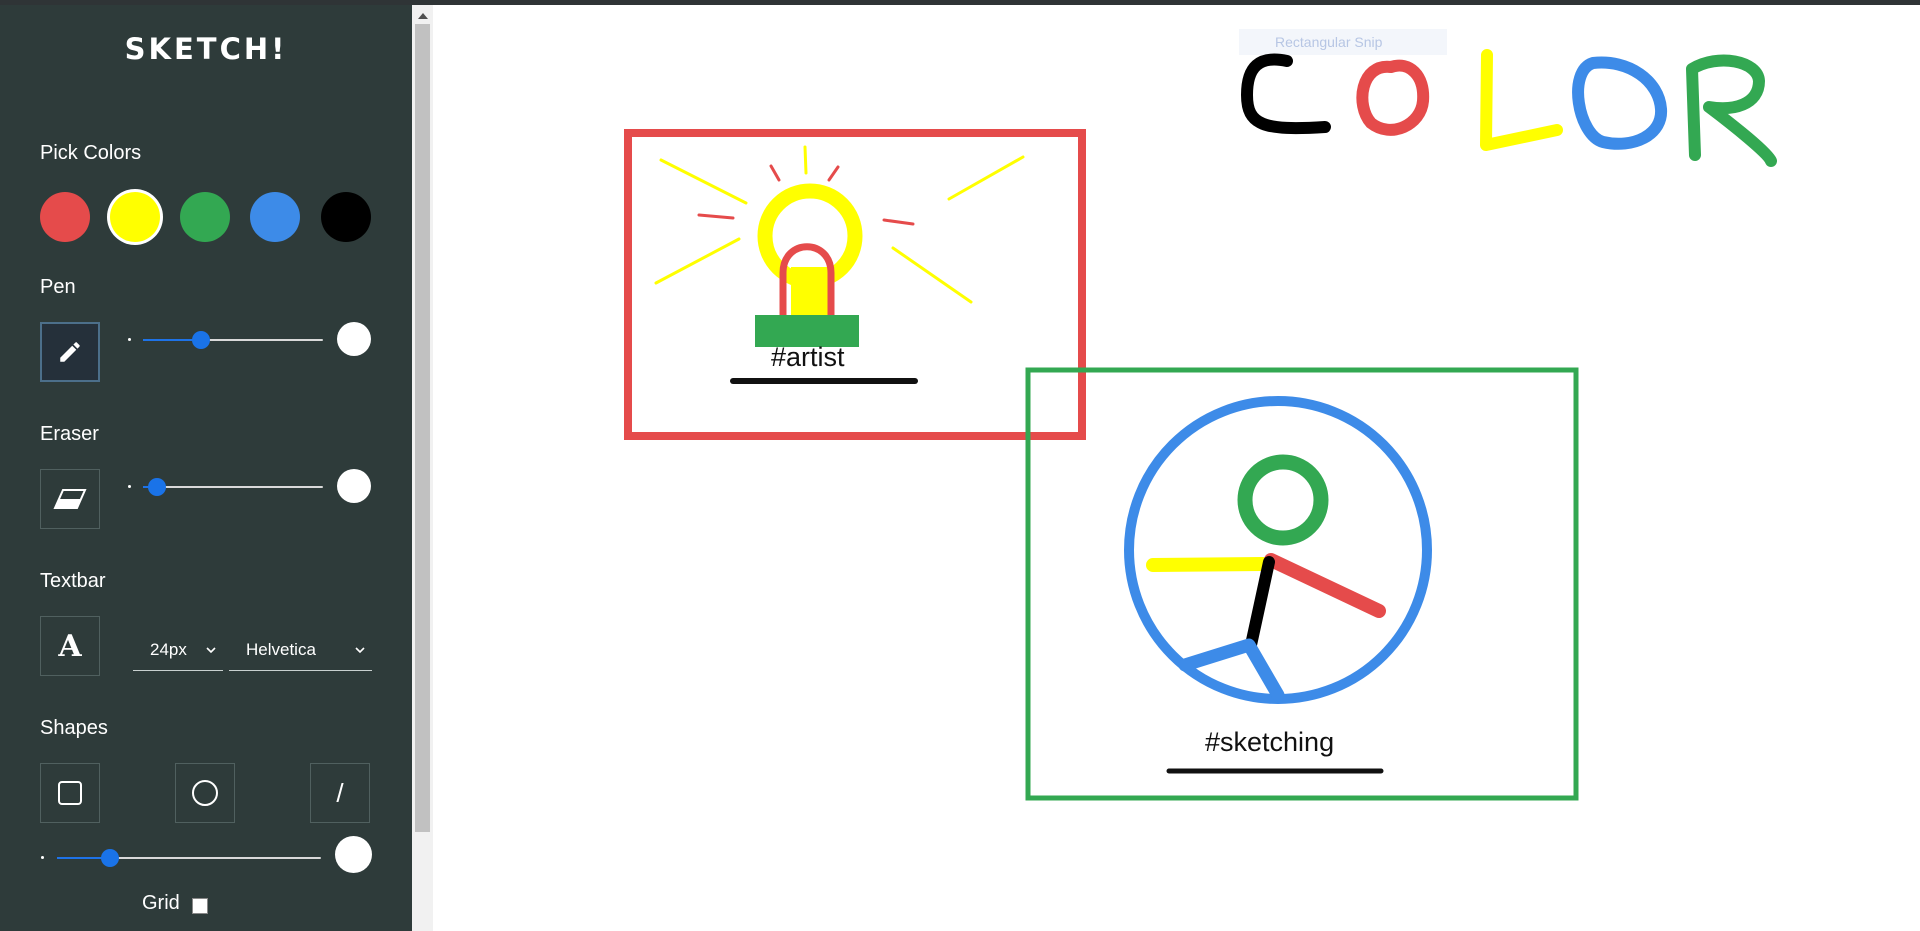 The image size is (1920, 931). Describe the element at coordinates (129, 339) in the screenshot. I see `pen-min-size-dot` at that location.